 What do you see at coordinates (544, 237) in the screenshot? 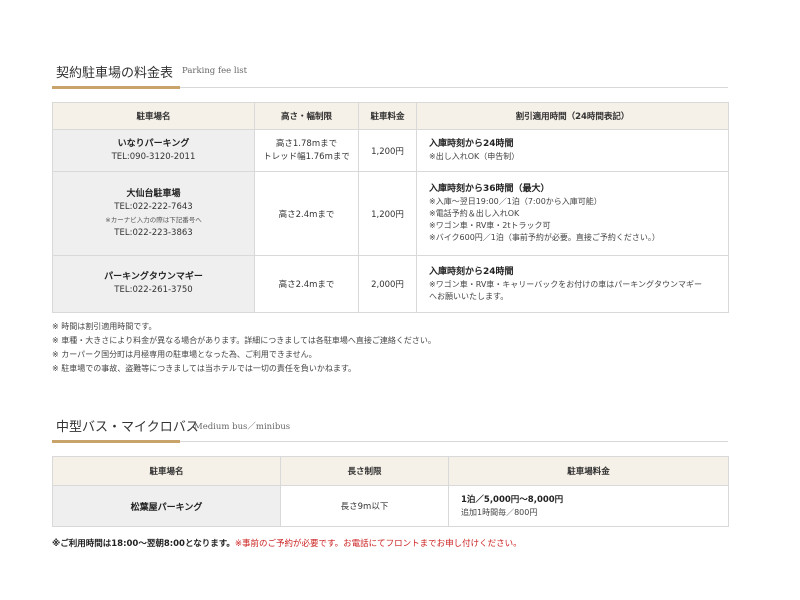
I see `discount-note: ※バイク600円／1泊（事前予約が必要。直接ご予約ください。）` at bounding box center [544, 237].